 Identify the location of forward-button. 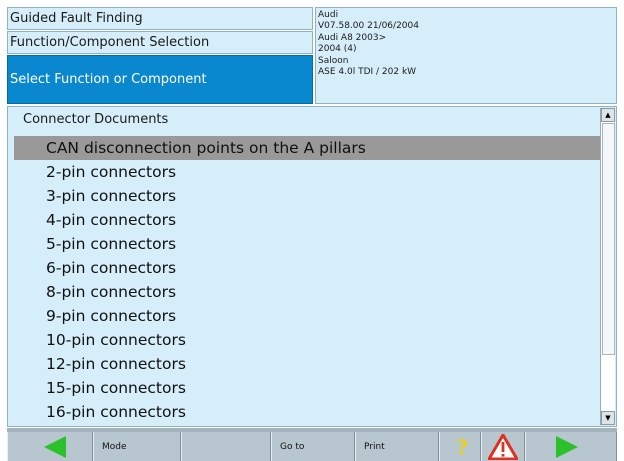
(571, 446).